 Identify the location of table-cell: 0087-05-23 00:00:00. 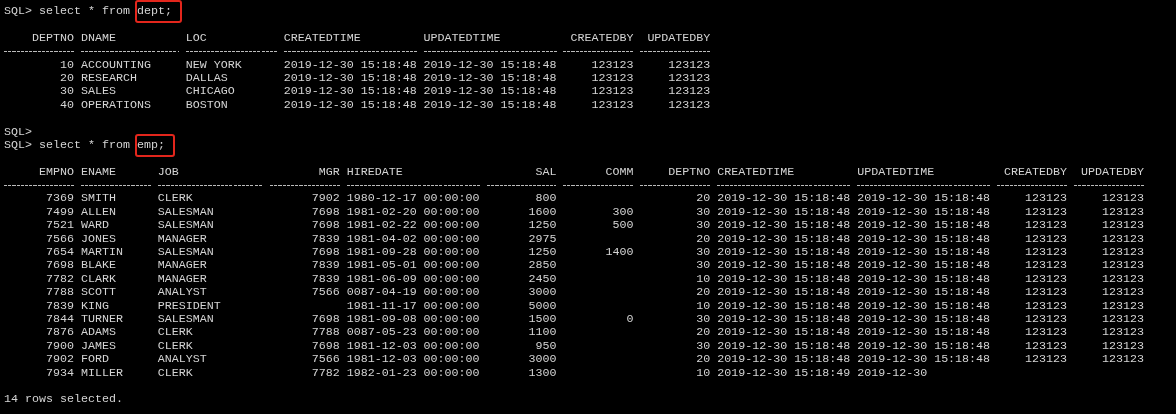
(413, 333).